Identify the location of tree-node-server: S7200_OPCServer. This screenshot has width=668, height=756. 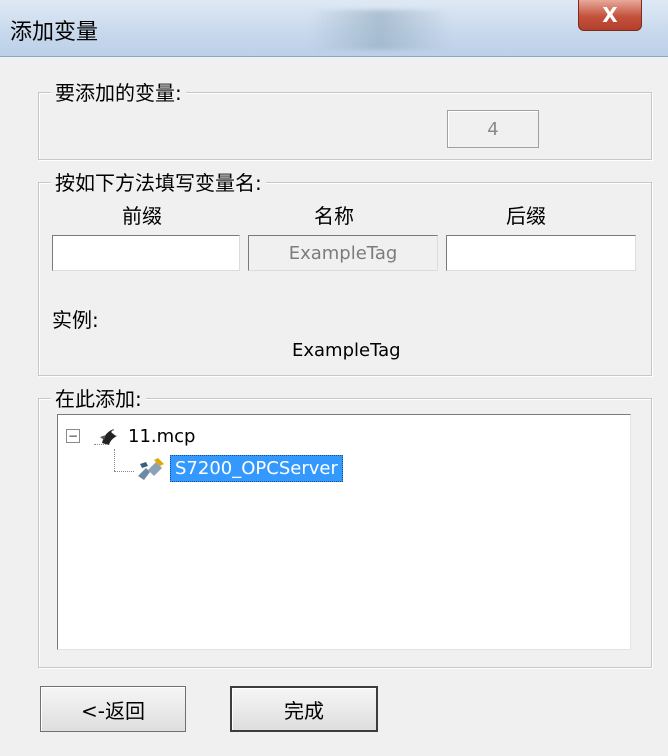
(239, 468).